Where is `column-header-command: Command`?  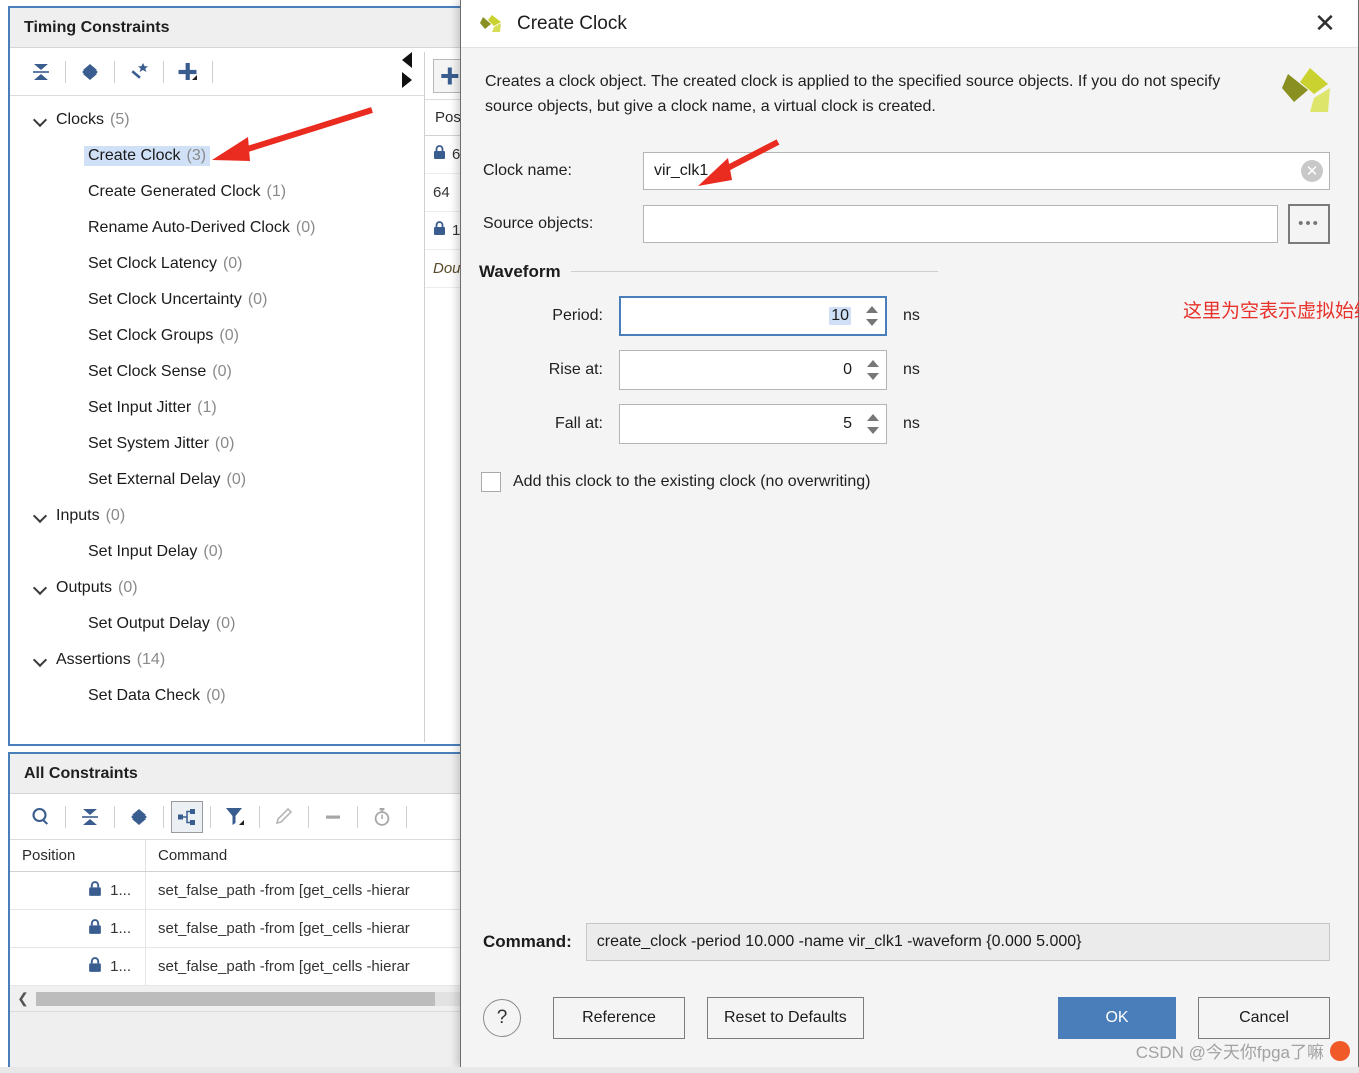 column-header-command: Command is located at coordinates (307, 855).